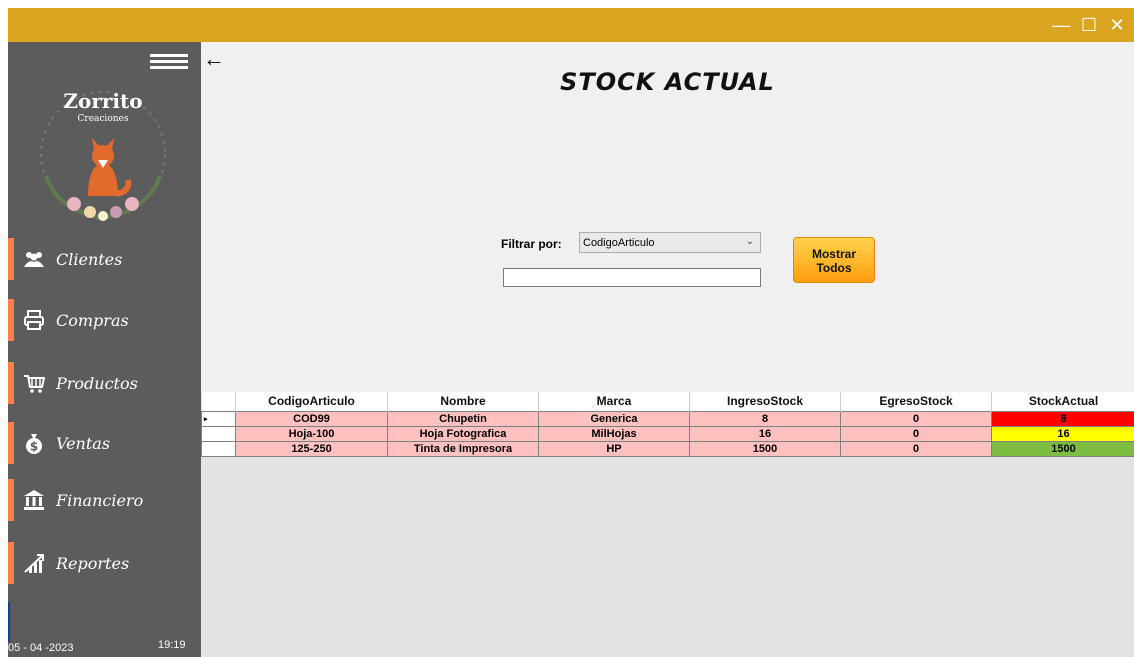  Describe the element at coordinates (765, 401) in the screenshot. I see `column-header: IngresoStock` at that location.